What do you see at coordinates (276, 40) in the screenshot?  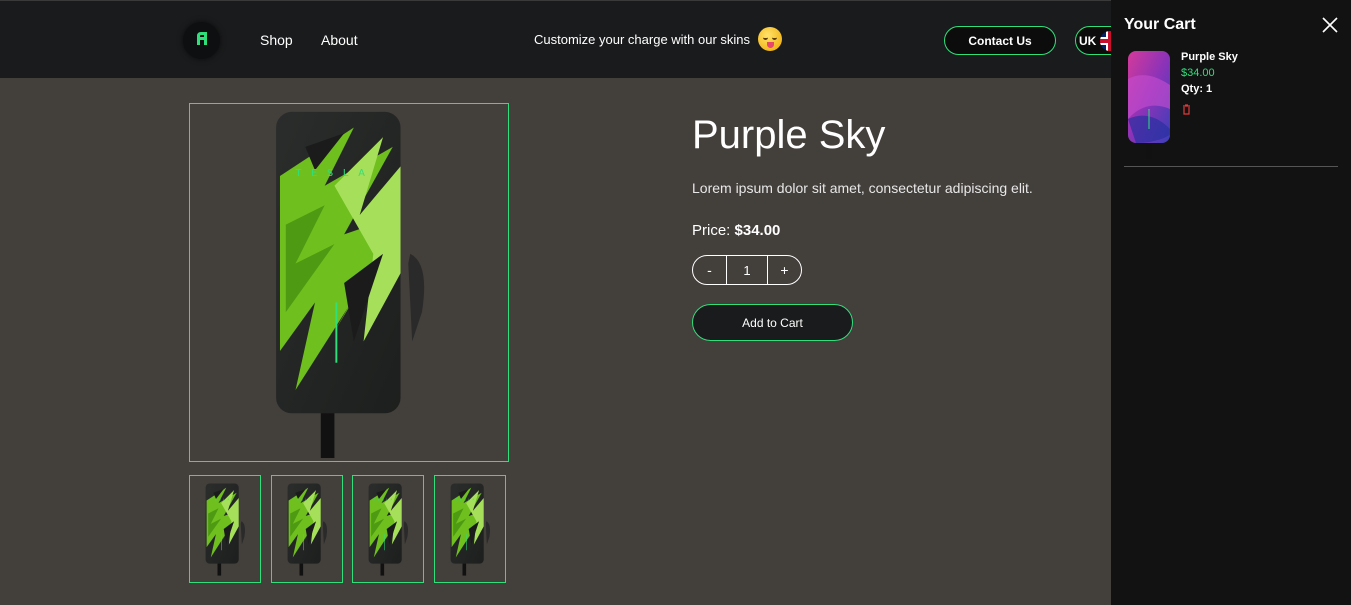 I see `nav-shop-link: Shop` at bounding box center [276, 40].